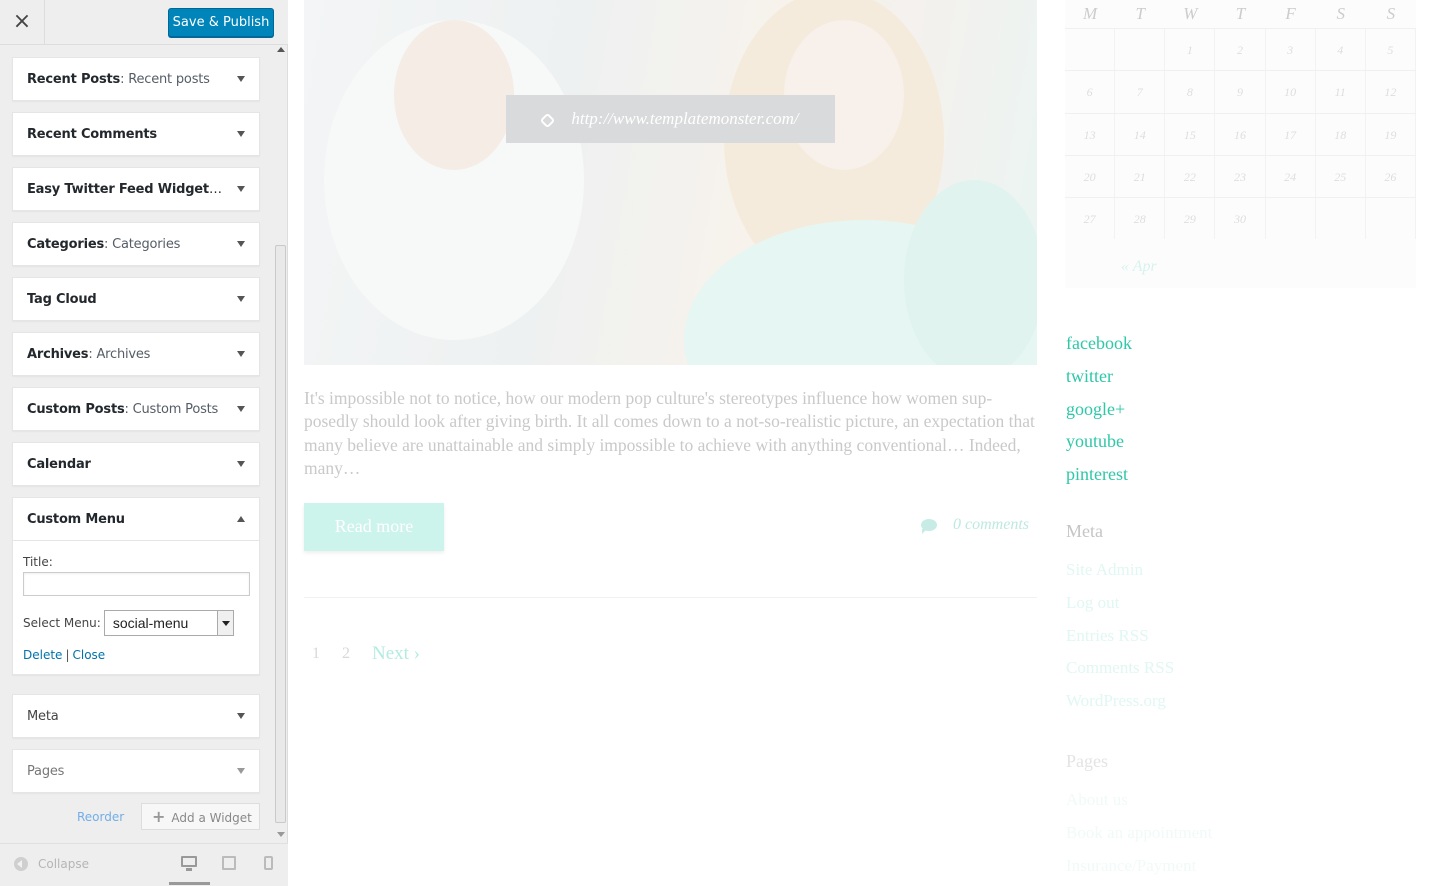  I want to click on widget-custom-posts: Custom Posts, so click(136, 409).